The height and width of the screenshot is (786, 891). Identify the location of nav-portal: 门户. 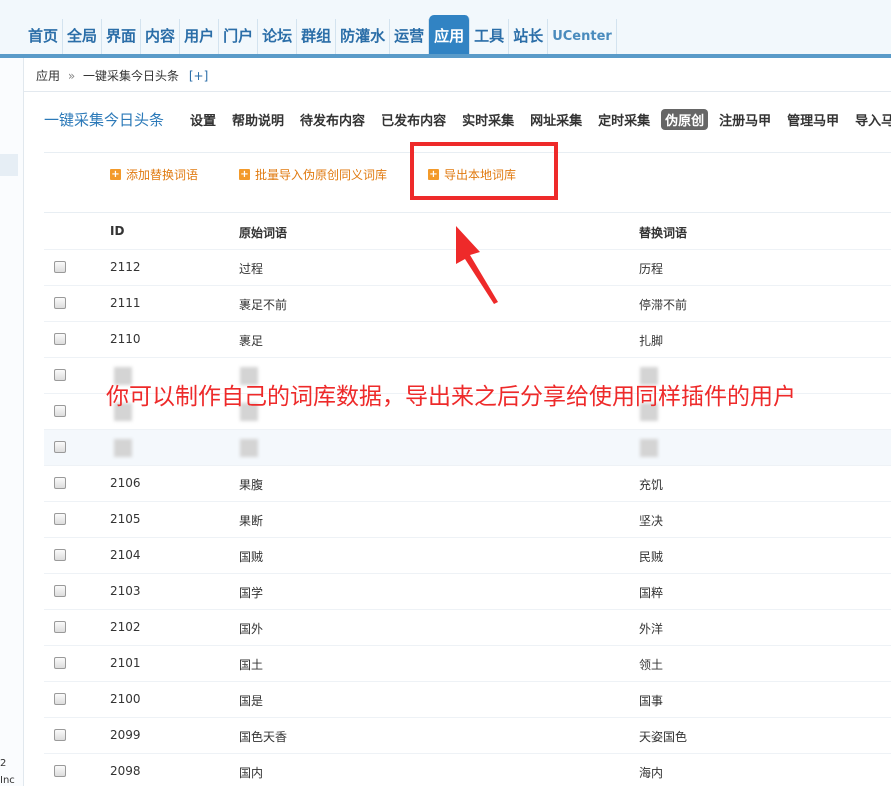
(239, 36).